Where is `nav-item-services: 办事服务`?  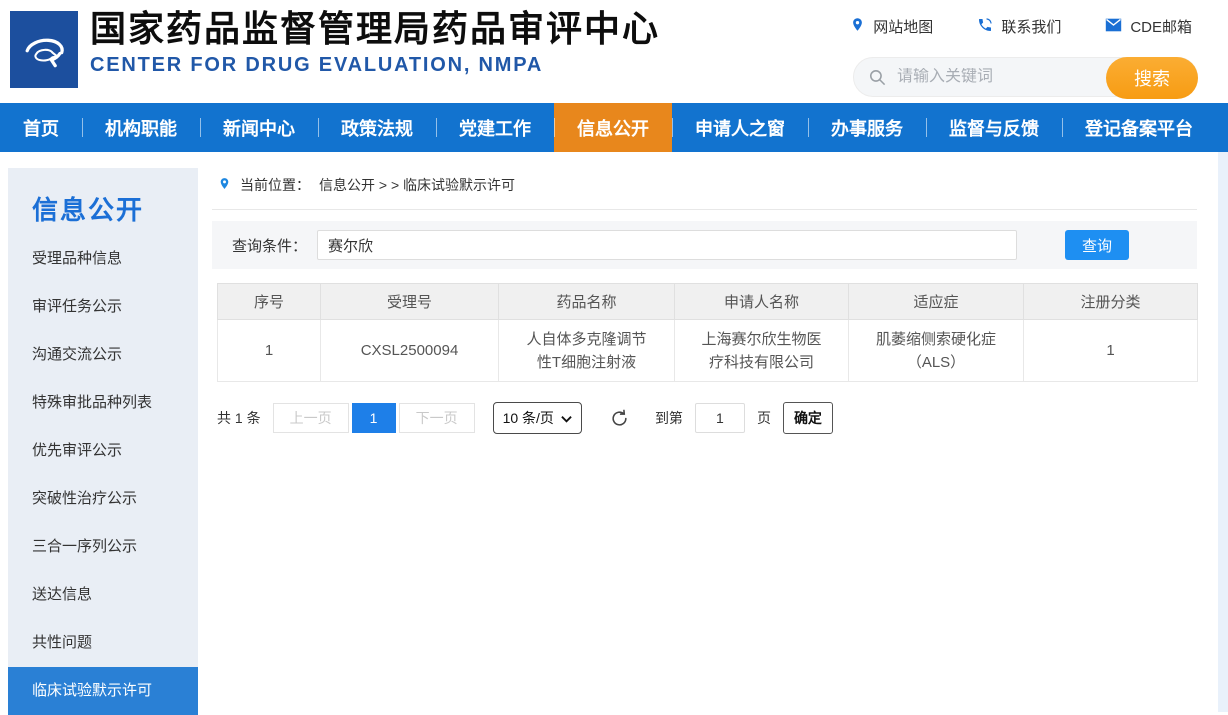 nav-item-services: 办事服务 is located at coordinates (867, 127).